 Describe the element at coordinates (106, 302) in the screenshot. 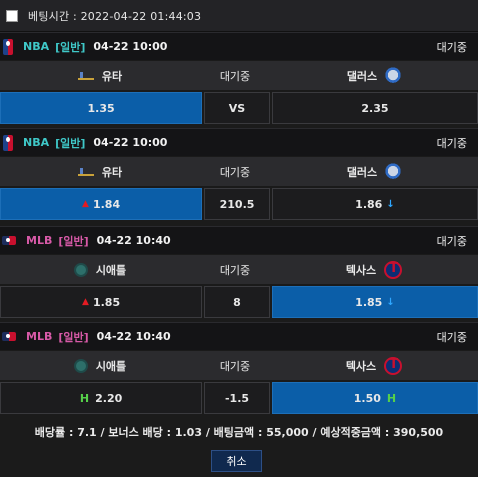

I see `home-odds-value: 1.85` at that location.